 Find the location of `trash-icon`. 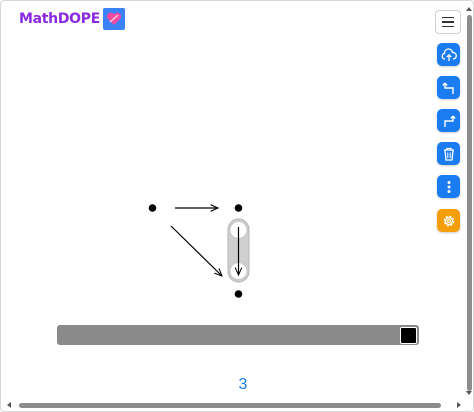

trash-icon is located at coordinates (448, 154).